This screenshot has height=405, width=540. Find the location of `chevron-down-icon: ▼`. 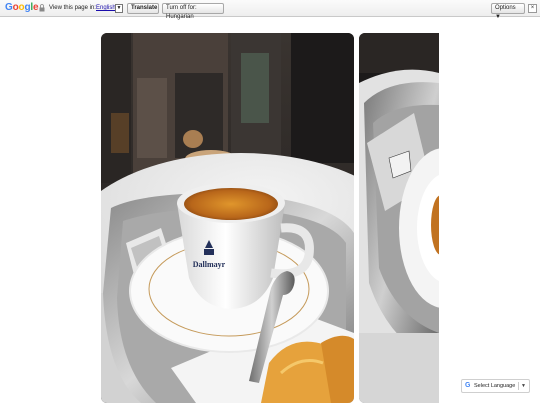

chevron-down-icon: ▼ is located at coordinates (523, 386).